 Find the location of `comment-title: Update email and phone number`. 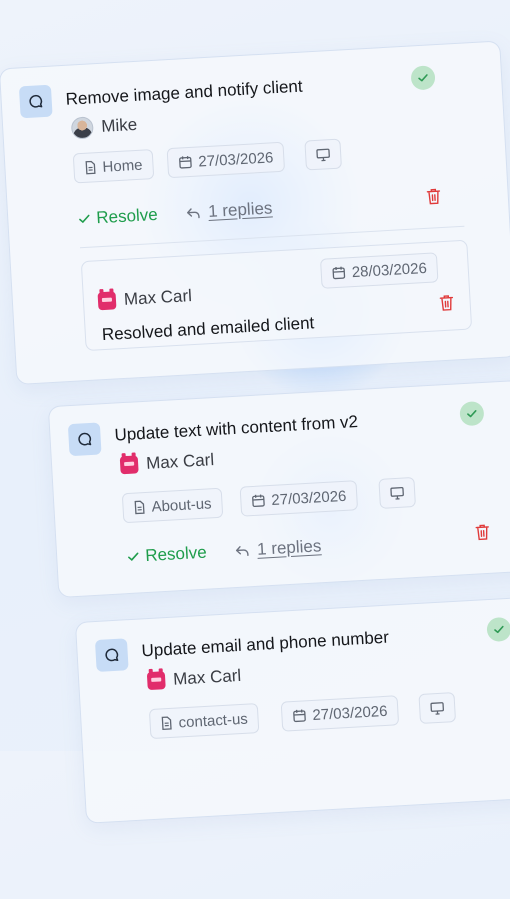

comment-title: Update email and phone number is located at coordinates (265, 644).